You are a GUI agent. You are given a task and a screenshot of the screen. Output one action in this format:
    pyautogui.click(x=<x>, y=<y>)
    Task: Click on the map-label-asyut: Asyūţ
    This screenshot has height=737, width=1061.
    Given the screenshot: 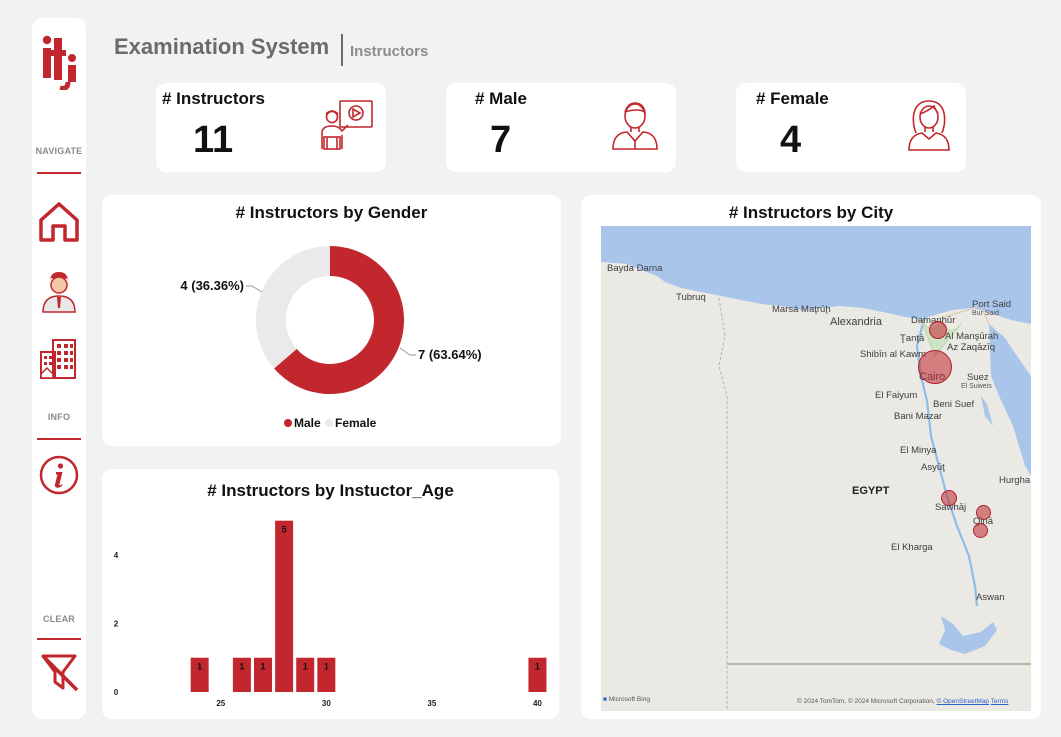 What is the action you would take?
    pyautogui.click(x=933, y=467)
    